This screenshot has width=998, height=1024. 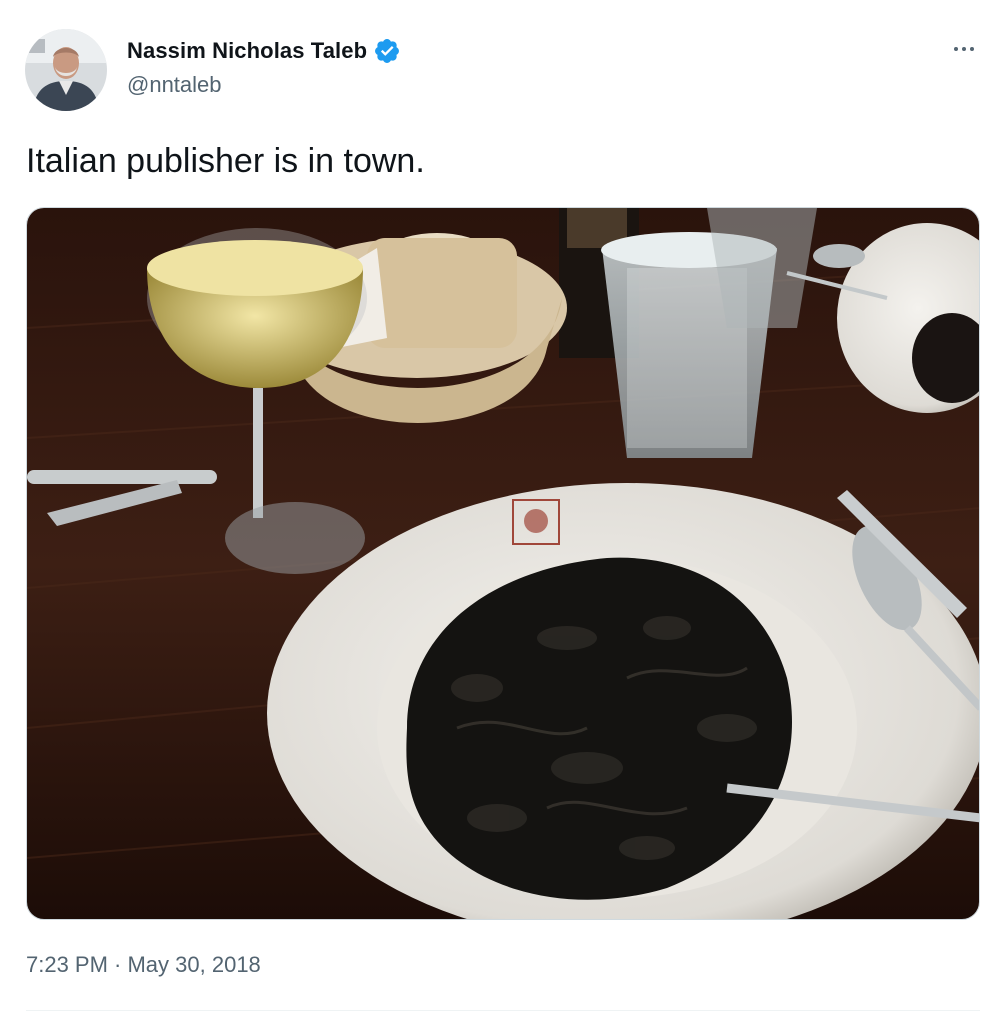 I want to click on author-handle: @nntaleb, so click(x=174, y=85).